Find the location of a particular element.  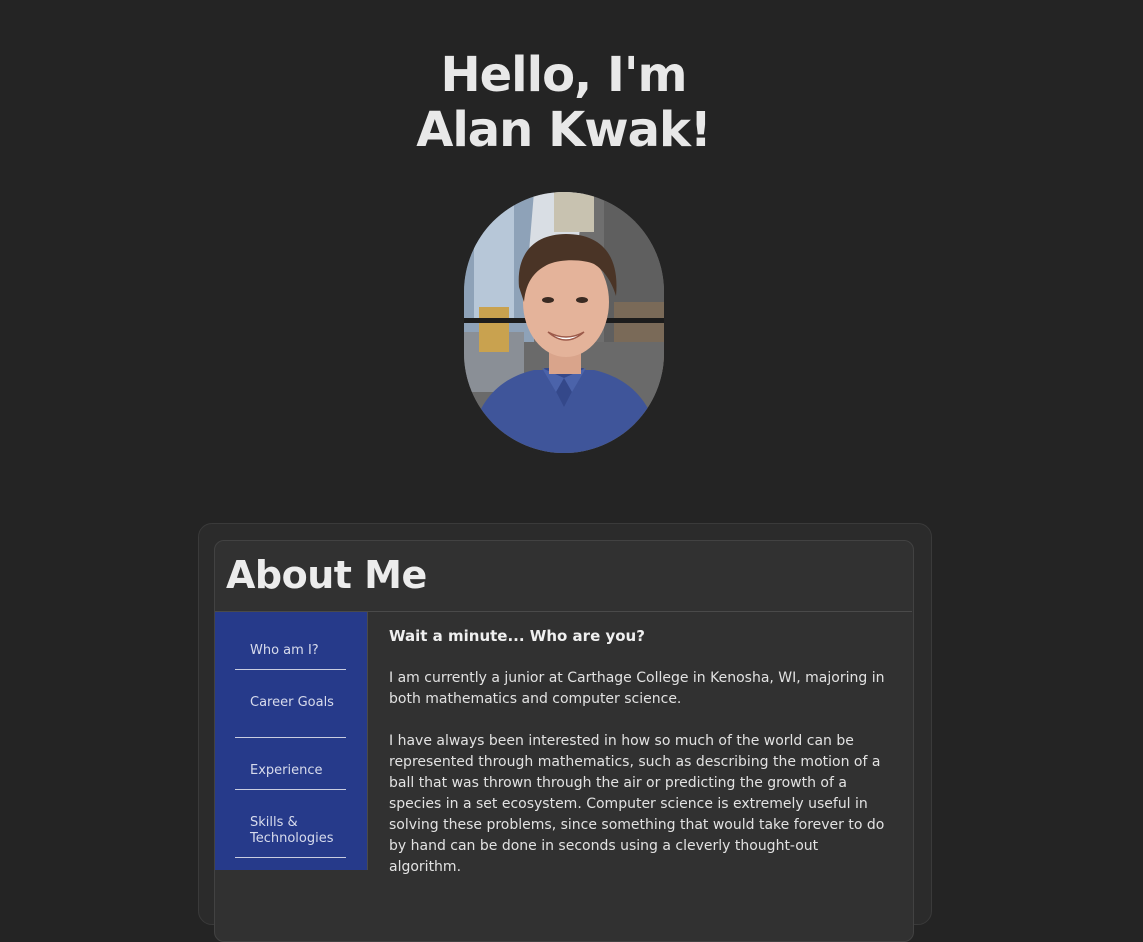

nav-item-skills-technologies: Skills & Technologies is located at coordinates (290, 836).